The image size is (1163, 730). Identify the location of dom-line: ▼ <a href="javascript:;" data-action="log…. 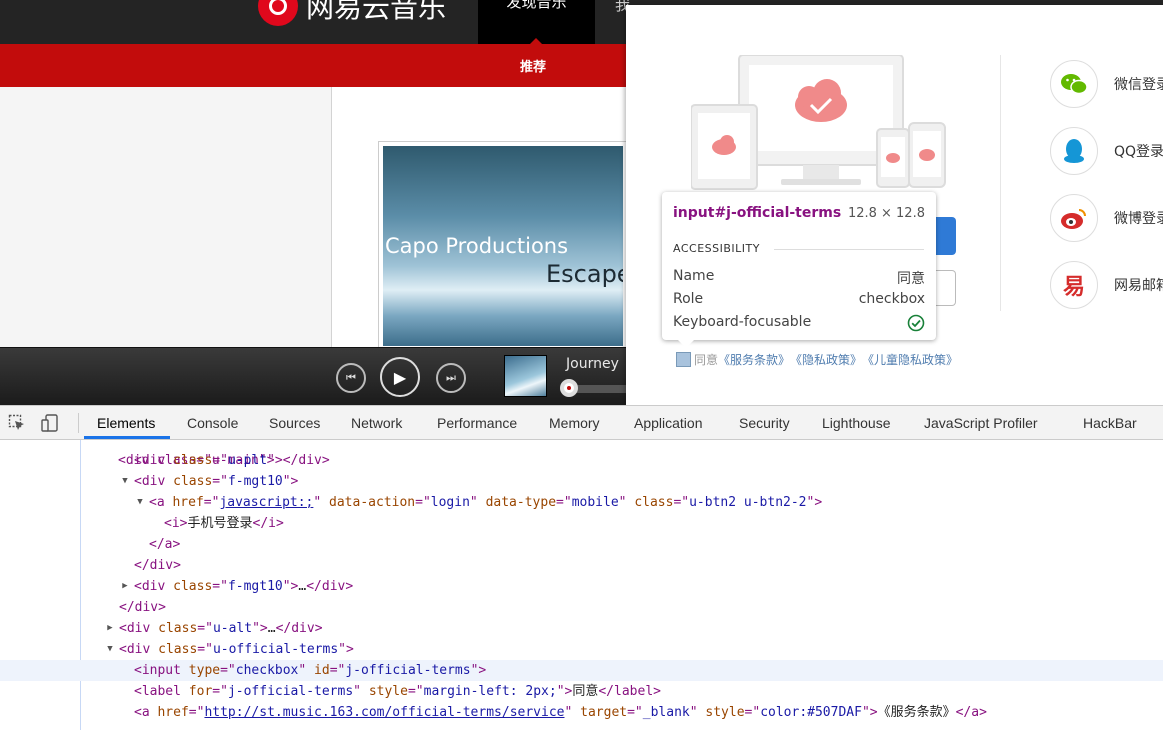
(581, 502).